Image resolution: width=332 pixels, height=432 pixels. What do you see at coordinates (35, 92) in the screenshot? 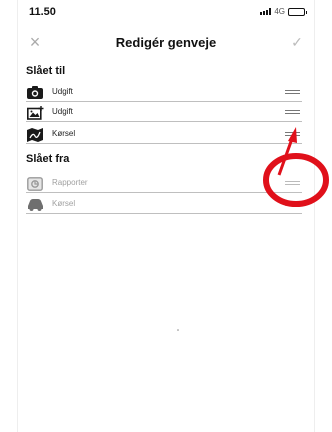
I see `camera-icon` at bounding box center [35, 92].